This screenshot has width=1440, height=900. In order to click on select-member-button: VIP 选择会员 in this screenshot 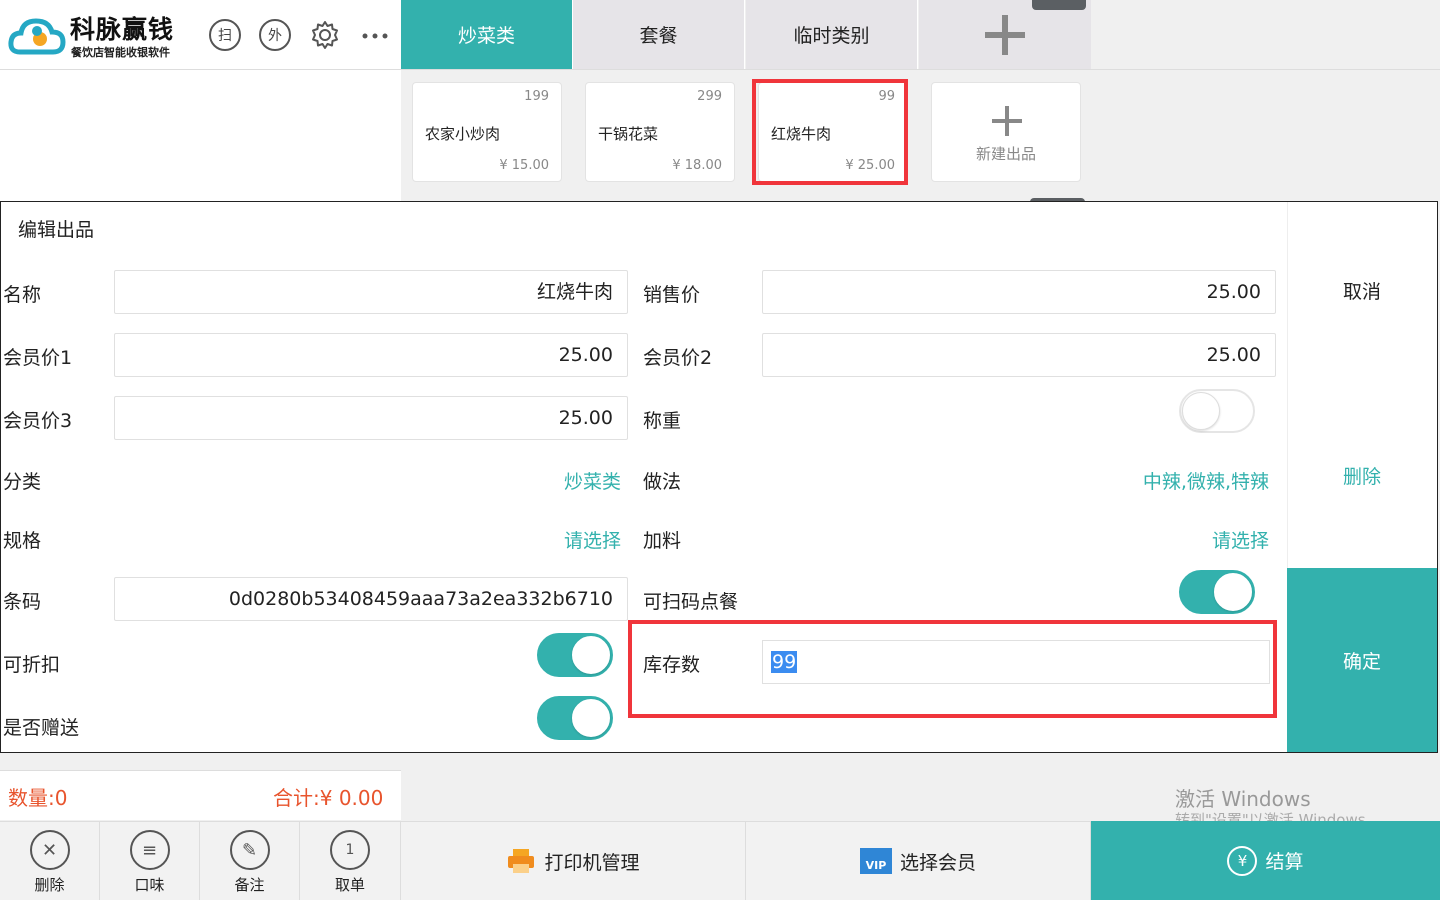, I will do `click(918, 860)`.